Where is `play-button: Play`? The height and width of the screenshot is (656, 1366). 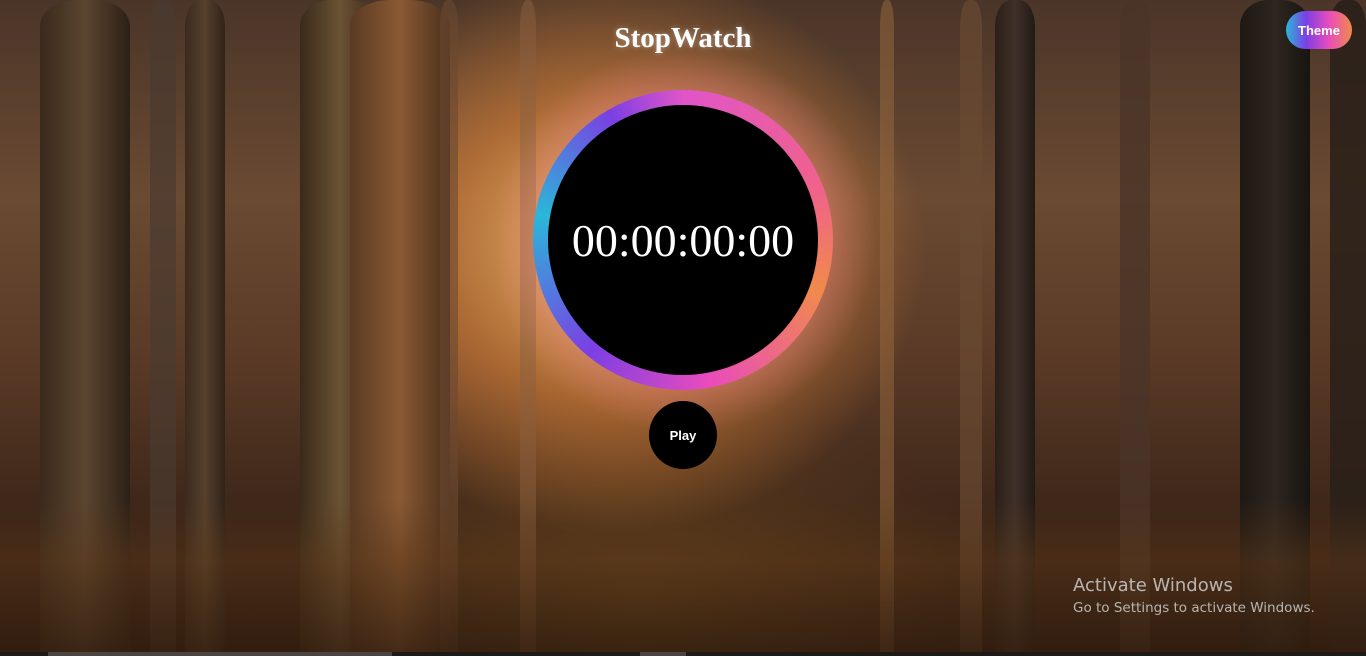
play-button: Play is located at coordinates (683, 435).